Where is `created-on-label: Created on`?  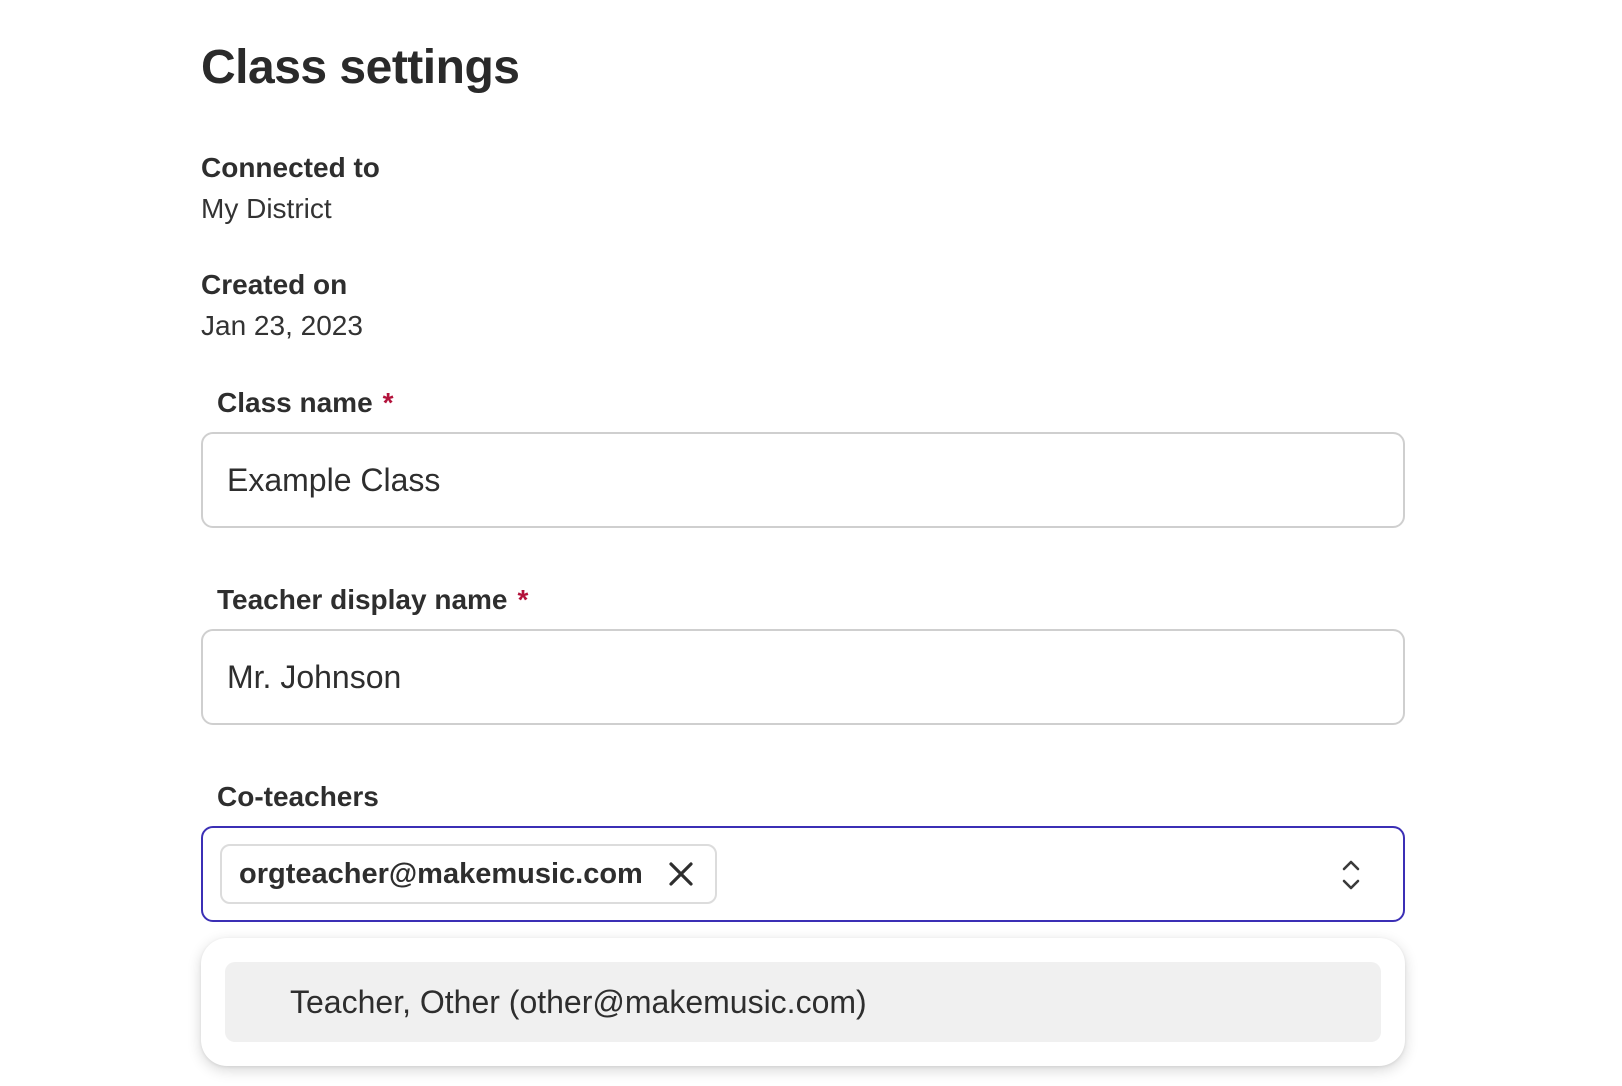 created-on-label: Created on is located at coordinates (274, 284).